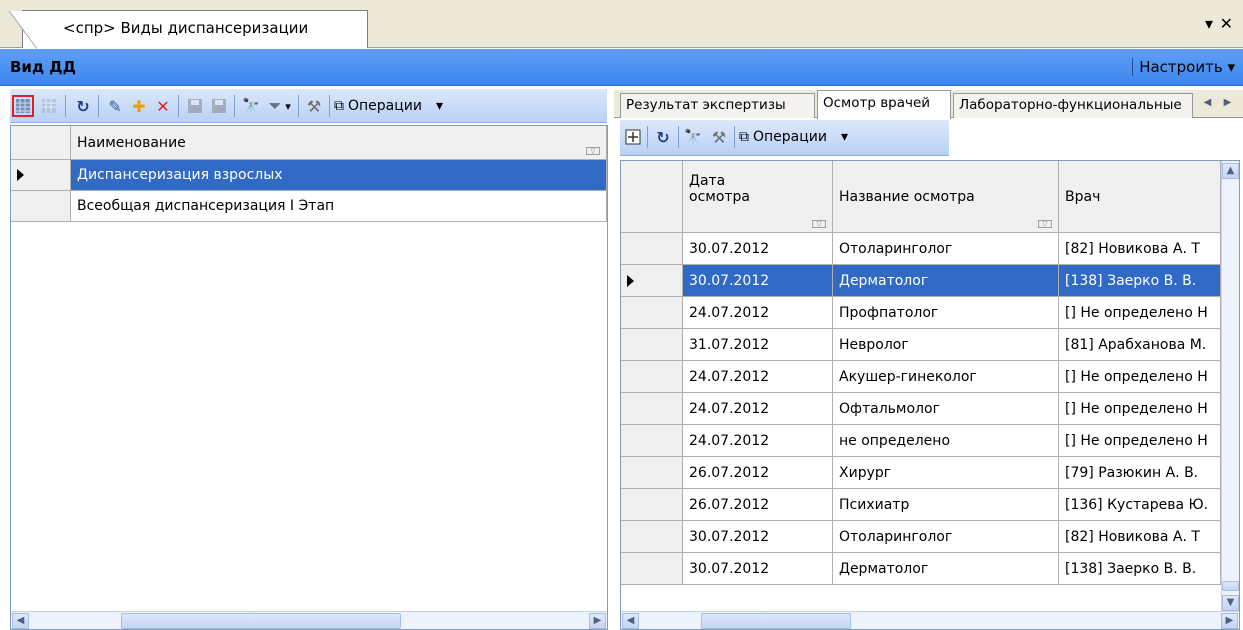  Describe the element at coordinates (1230, 387) in the screenshot. I see `exams-vertical-scrollbar: ▲ ▼` at that location.